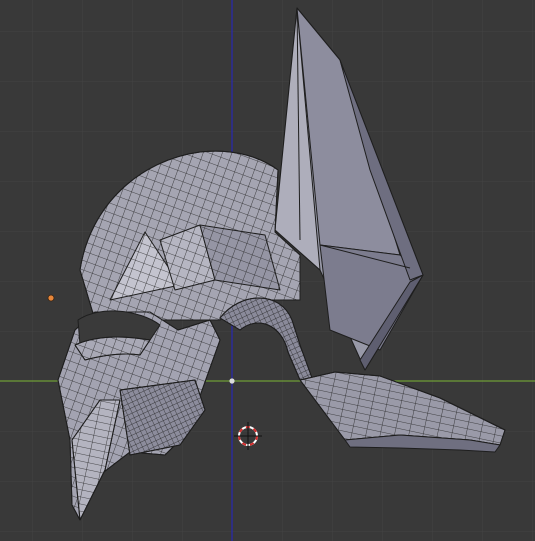 The width and height of the screenshot is (535, 541). Describe the element at coordinates (232, 381) in the screenshot. I see `pivot-point-icon` at that location.